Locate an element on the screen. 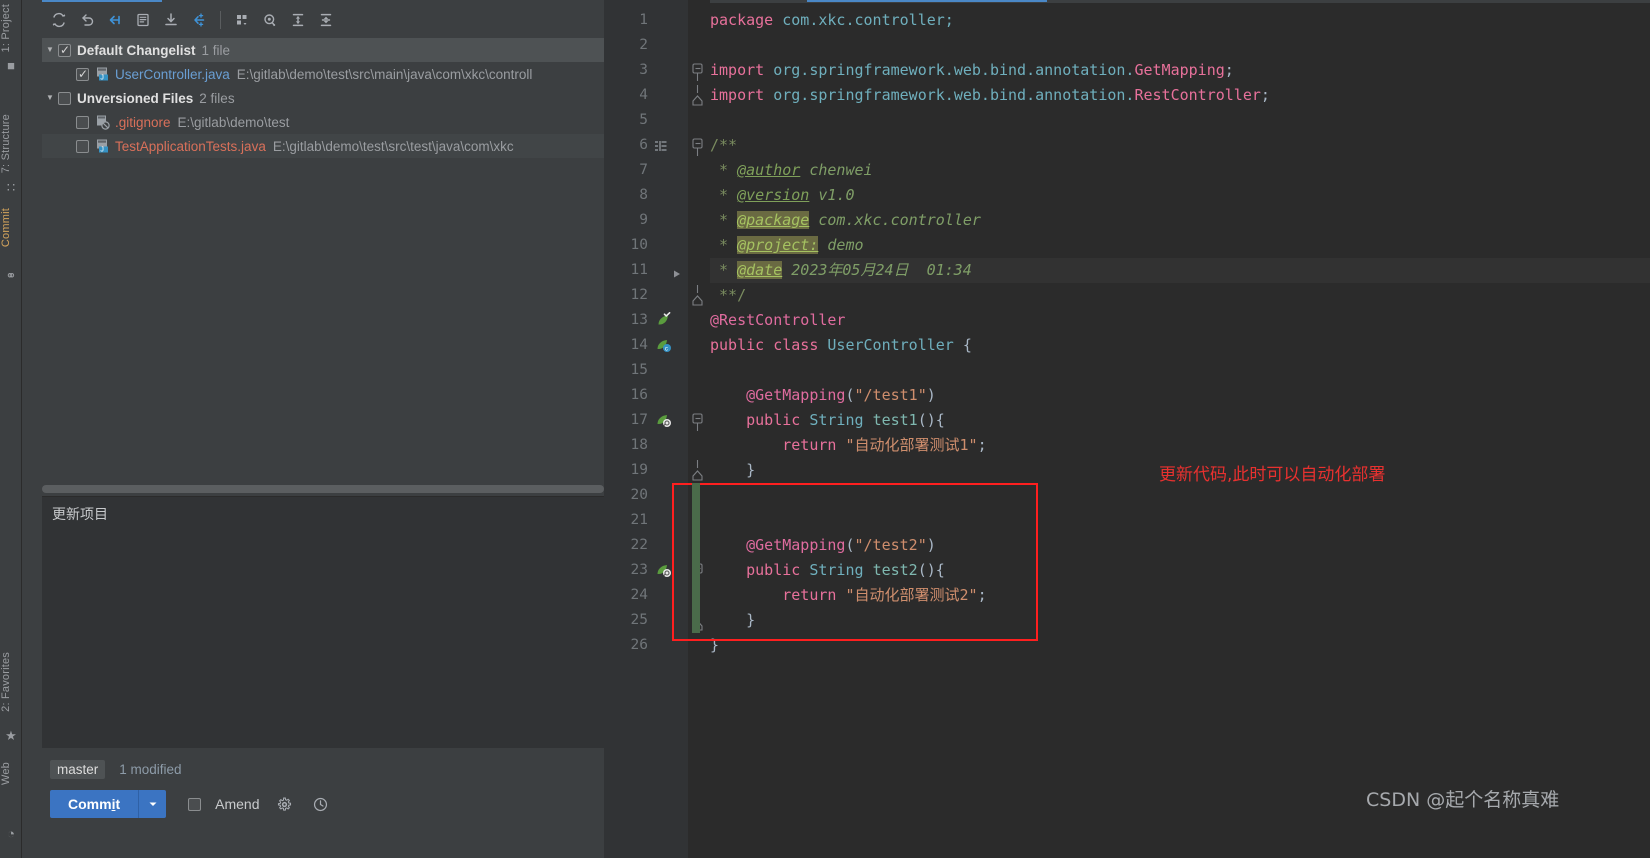  branch-chip: master is located at coordinates (78, 769).